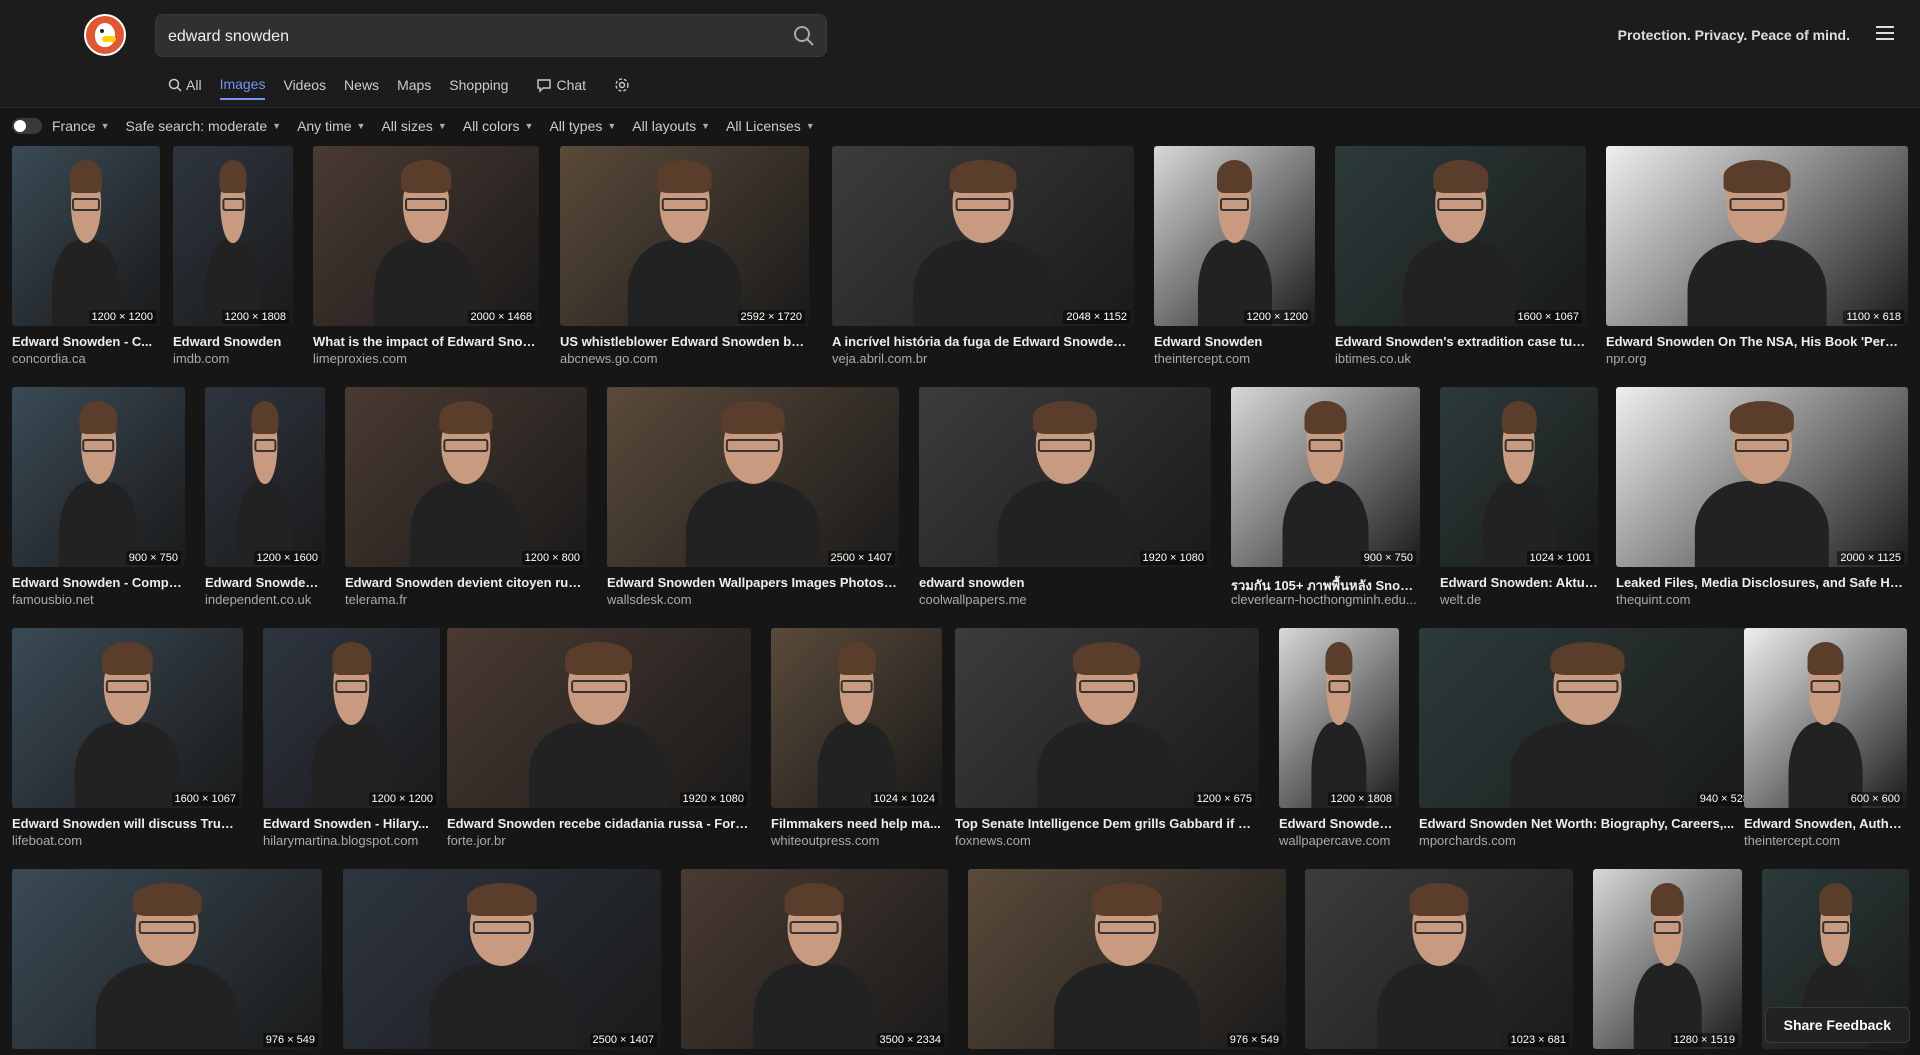 The width and height of the screenshot is (1920, 1055). Describe the element at coordinates (1835, 959) in the screenshot. I see `image-result` at that location.